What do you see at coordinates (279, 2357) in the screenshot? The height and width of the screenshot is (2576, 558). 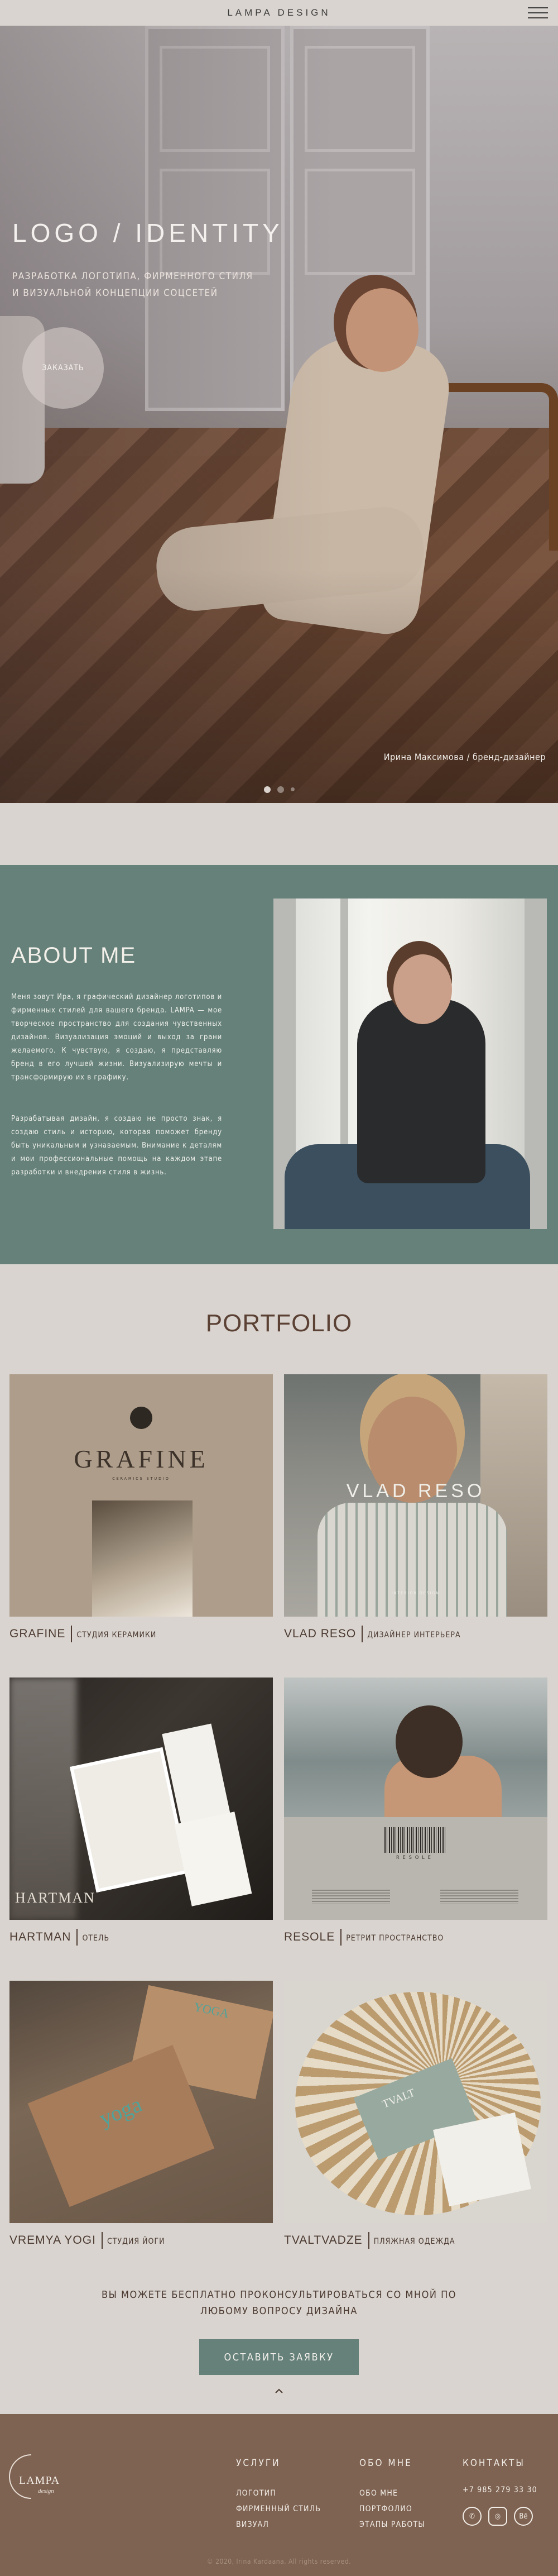 I see `request-button: ОСТАВИТЬ ЗАЯВКУ` at bounding box center [279, 2357].